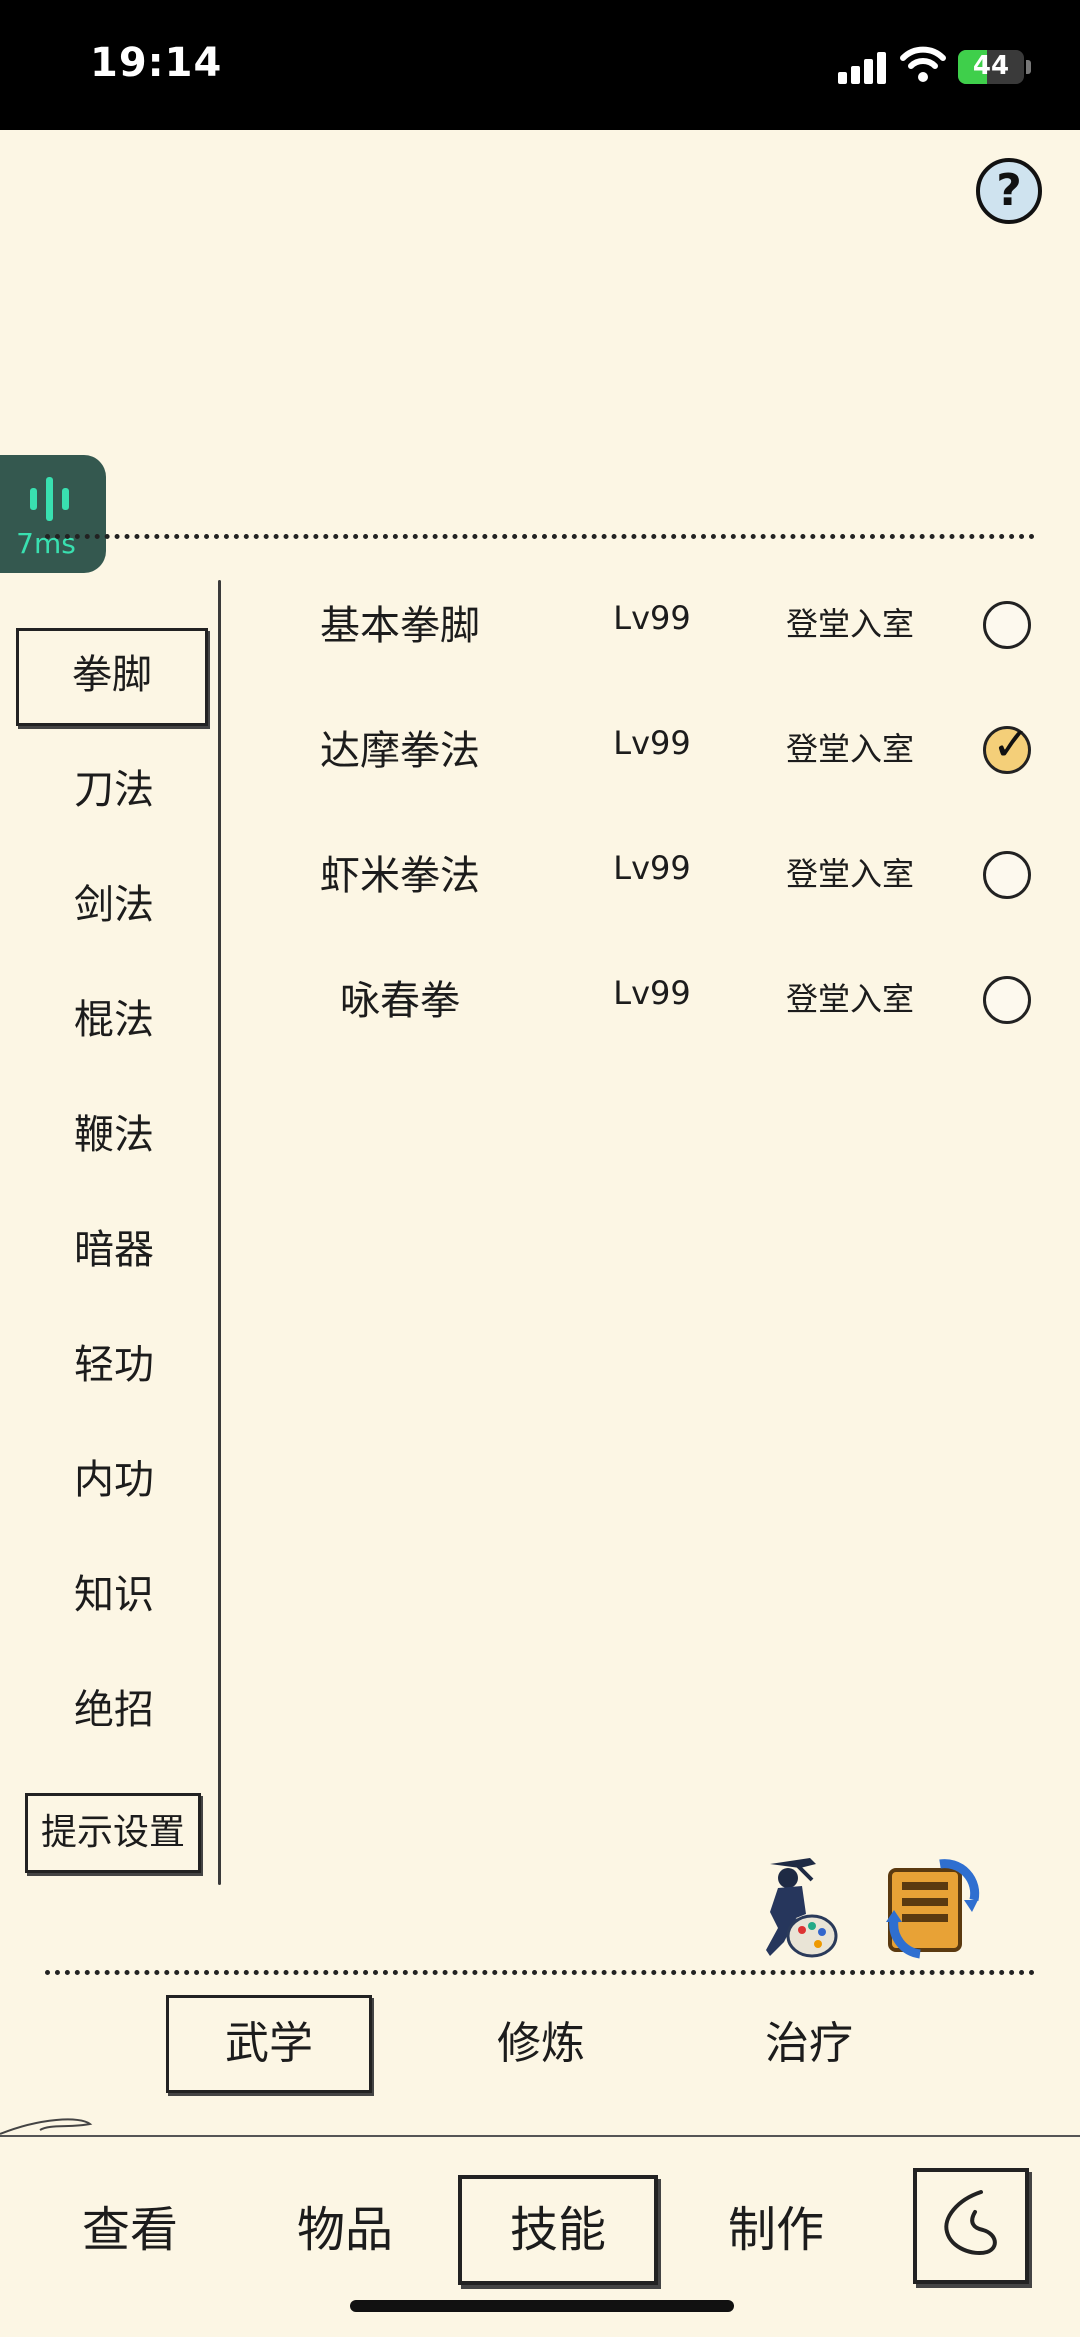 The image size is (1080, 2337). I want to click on battery-tip, so click(1028, 67).